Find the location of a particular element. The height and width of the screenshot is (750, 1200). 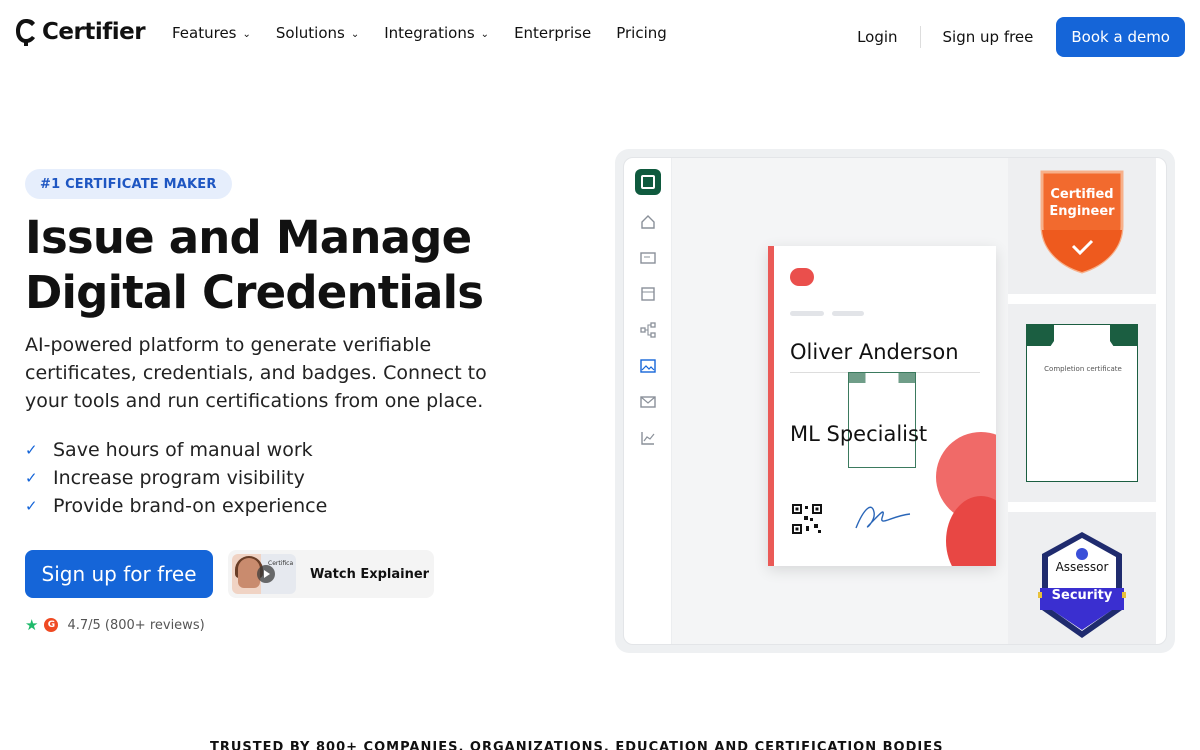

badge-tile-certified: Certified Engineer is located at coordinates (1082, 226).